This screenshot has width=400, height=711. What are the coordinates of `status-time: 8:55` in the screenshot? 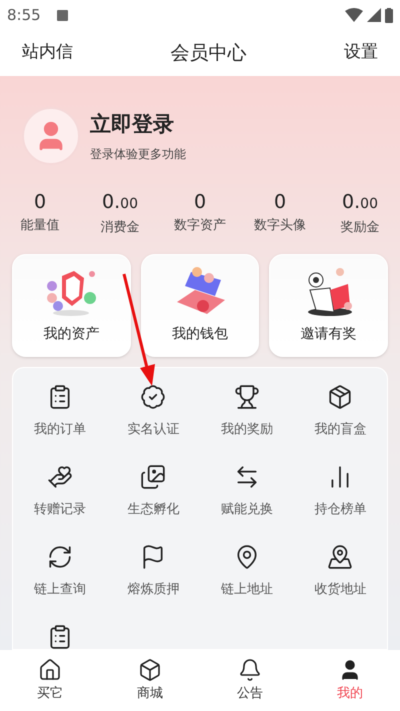 It's located at (24, 15).